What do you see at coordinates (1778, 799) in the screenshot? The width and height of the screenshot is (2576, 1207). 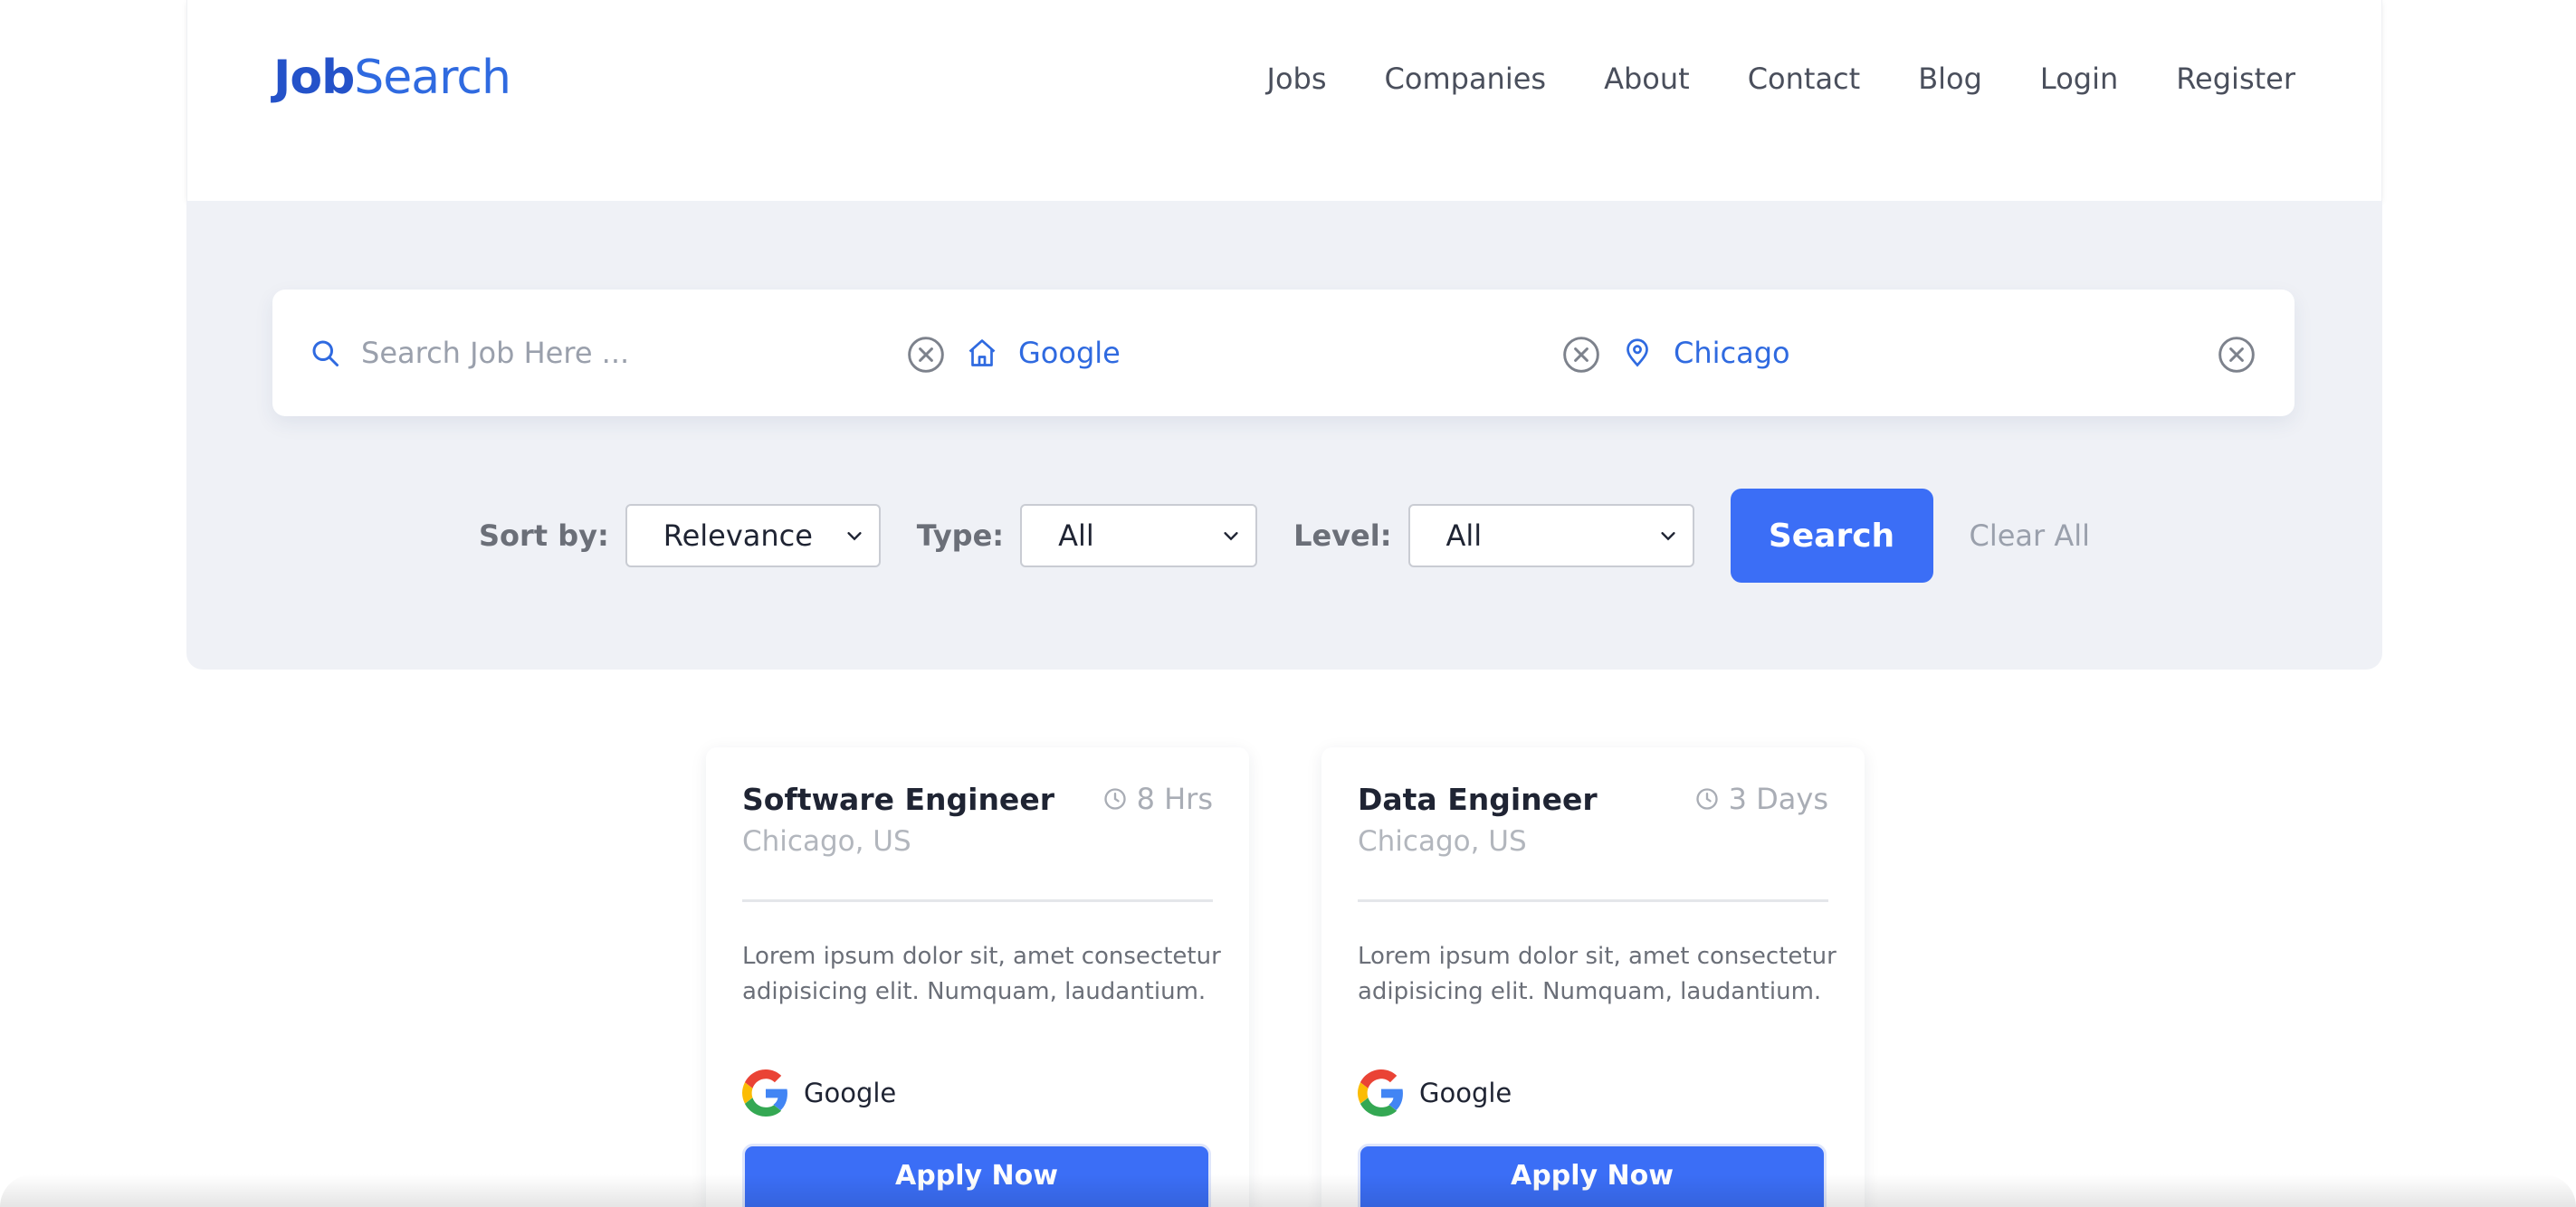 I see `posted-time-text: 3 Days` at bounding box center [1778, 799].